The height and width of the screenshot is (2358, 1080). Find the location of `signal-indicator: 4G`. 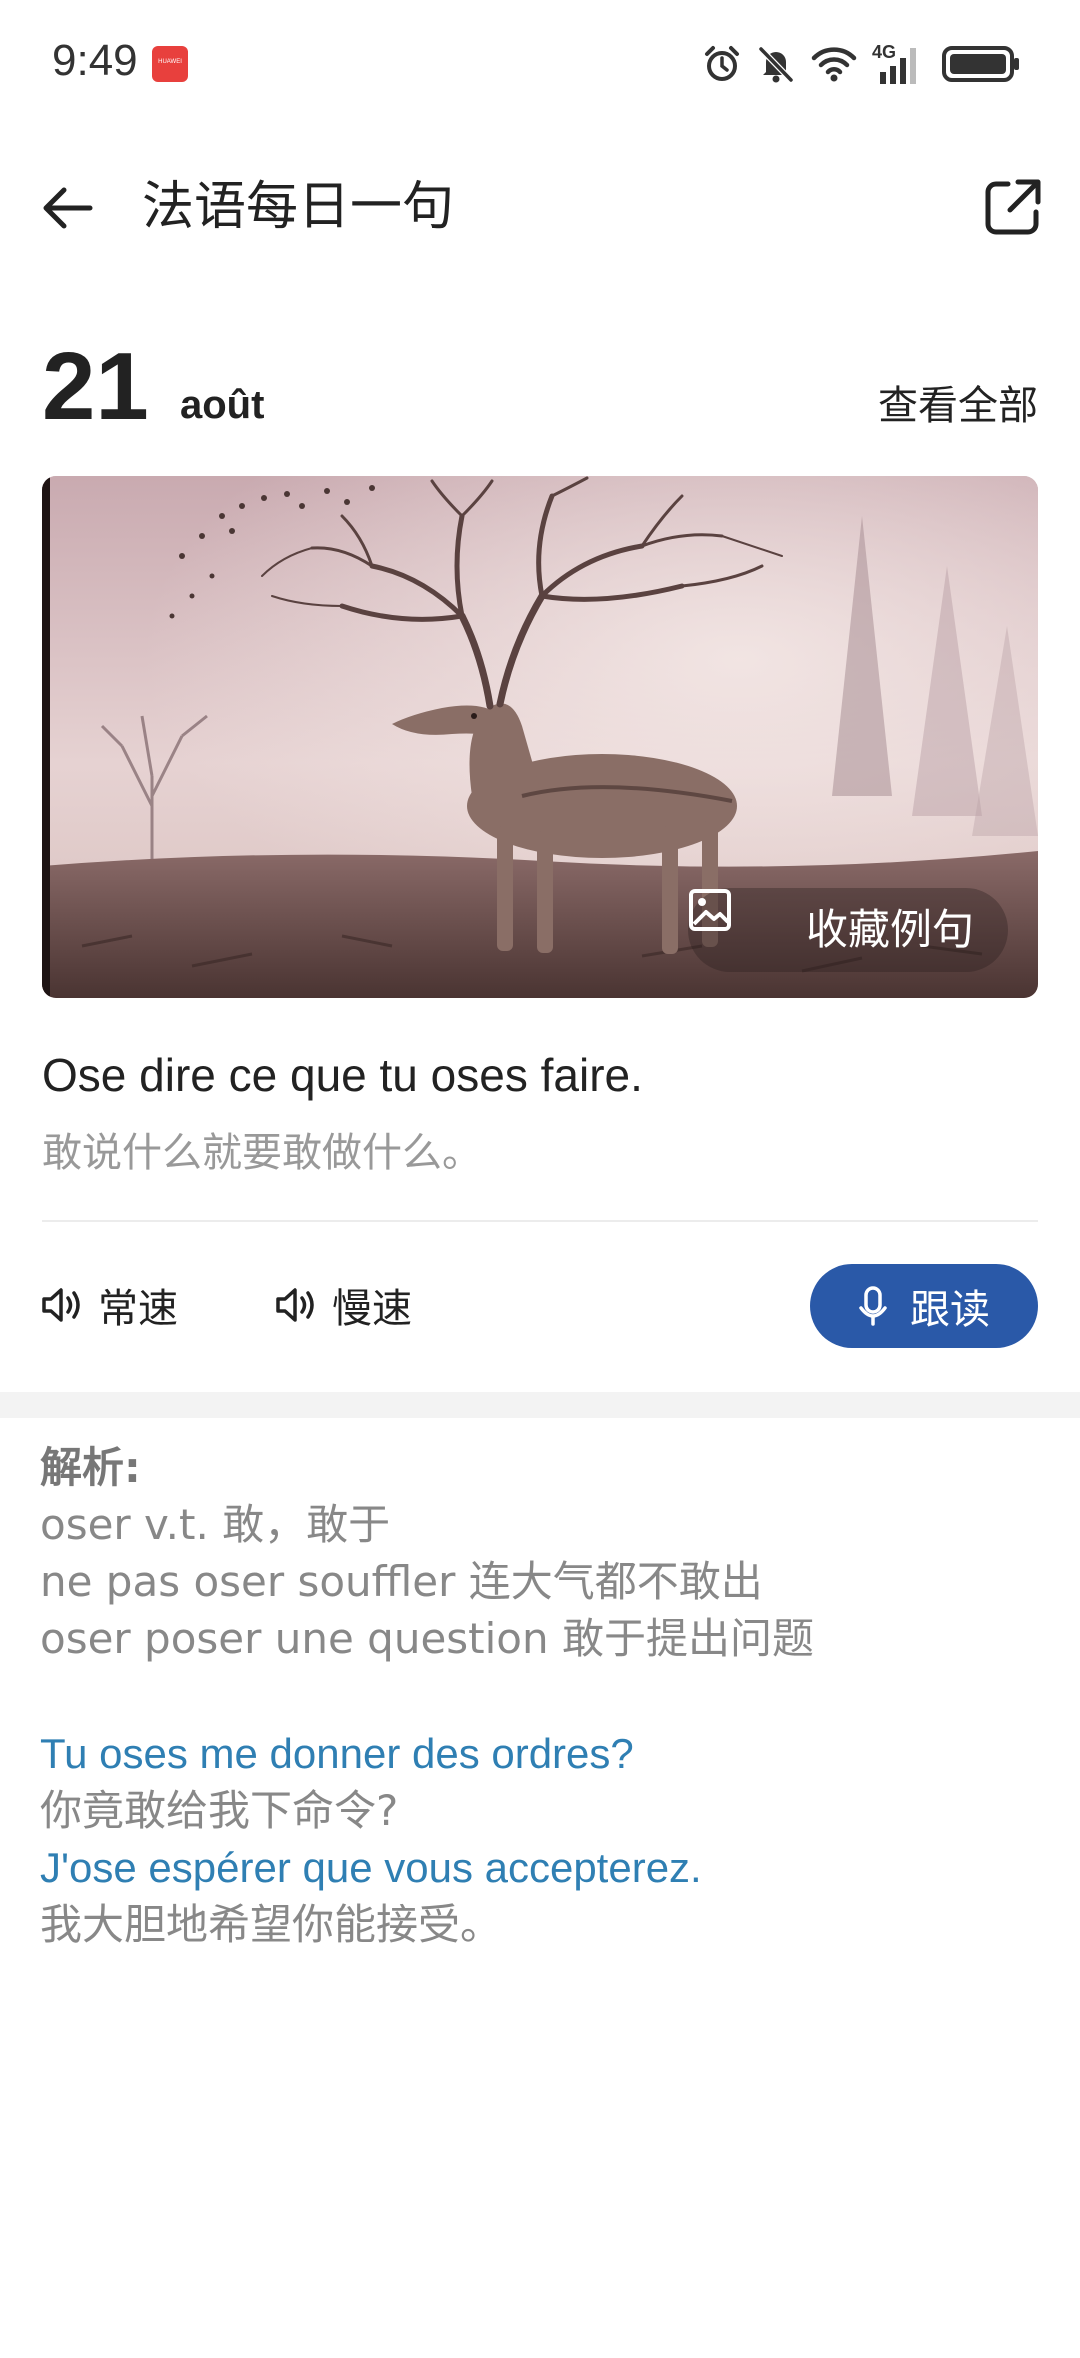

signal-indicator: 4G is located at coordinates (900, 64).